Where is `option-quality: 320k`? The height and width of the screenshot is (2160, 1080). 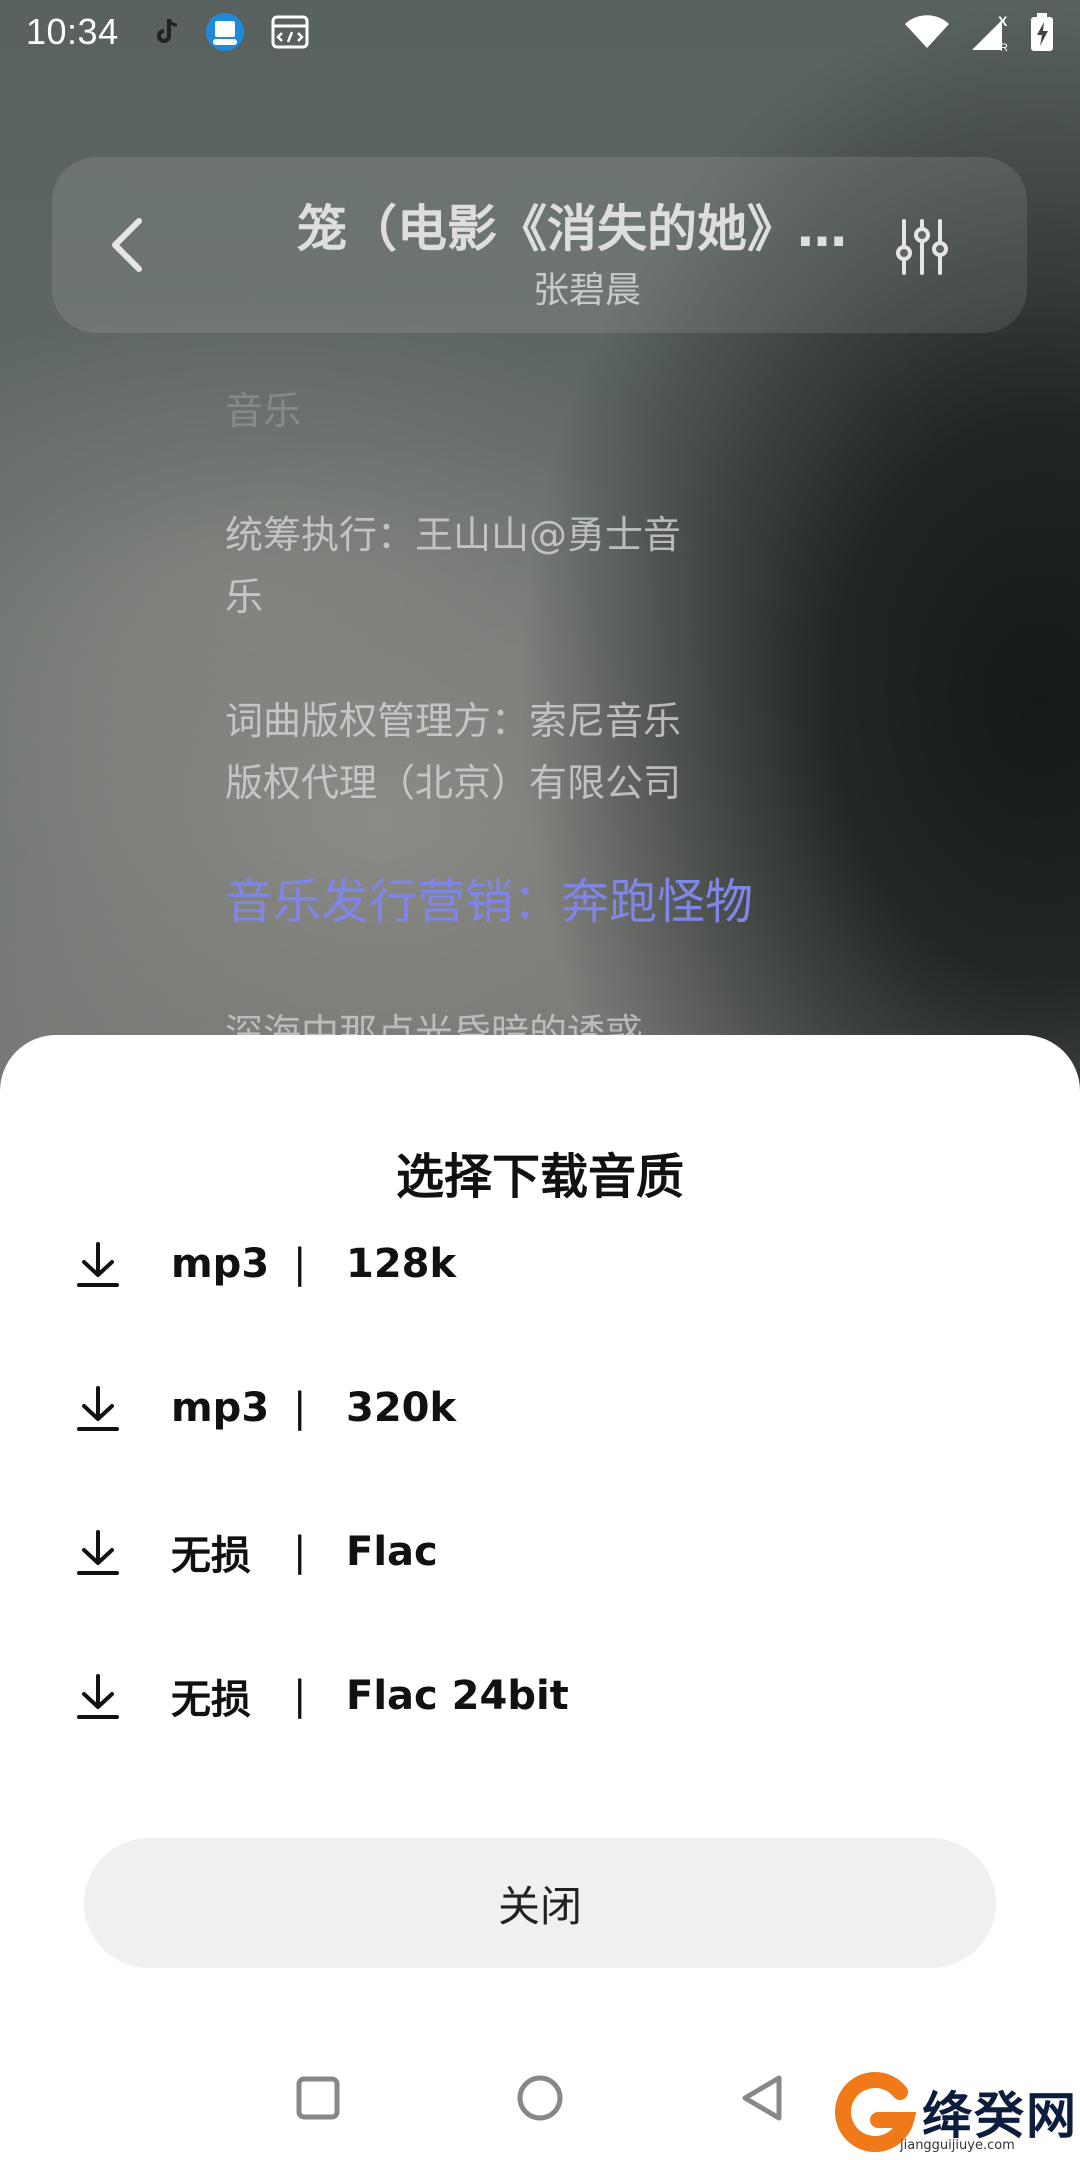
option-quality: 320k is located at coordinates (401, 1408).